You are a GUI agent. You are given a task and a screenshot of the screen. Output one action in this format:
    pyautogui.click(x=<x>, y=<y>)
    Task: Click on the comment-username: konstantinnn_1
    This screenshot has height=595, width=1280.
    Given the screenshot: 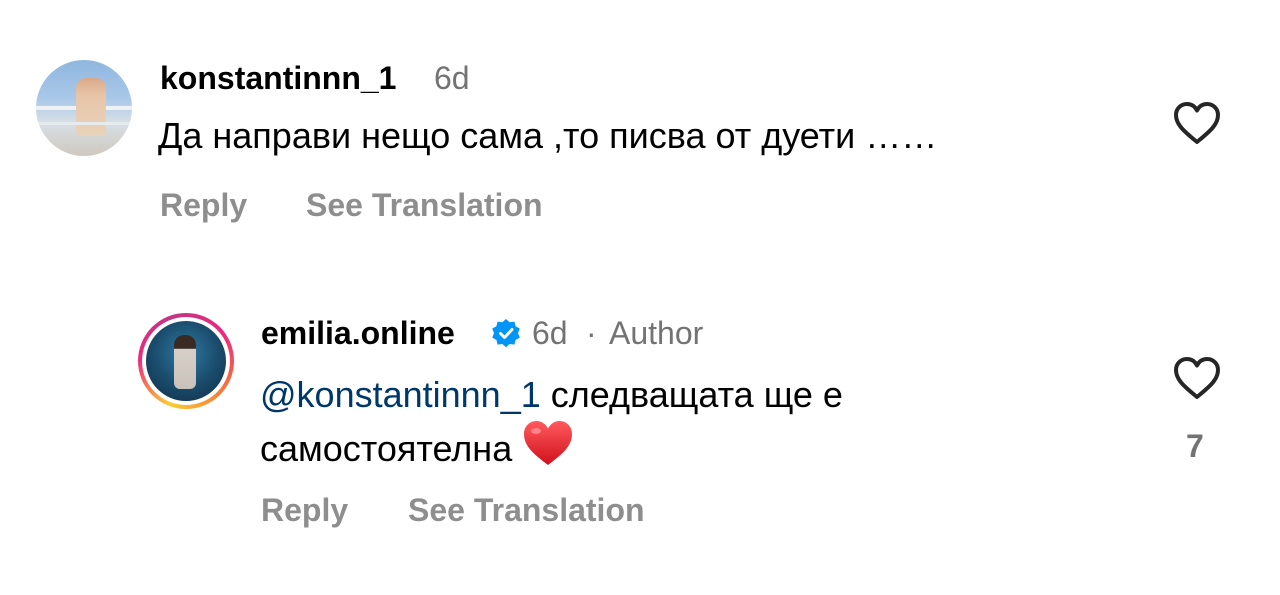 What is the action you would take?
    pyautogui.click(x=278, y=78)
    